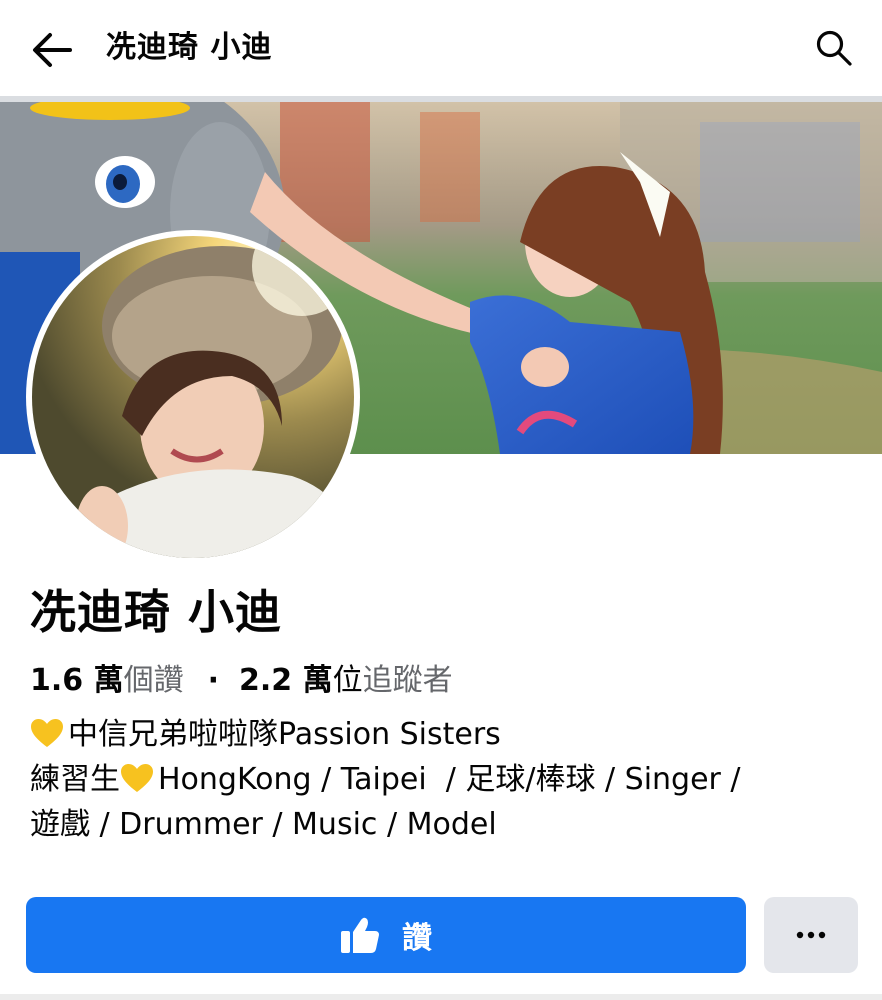  I want to click on followers-count: 2.2 萬, so click(286, 680).